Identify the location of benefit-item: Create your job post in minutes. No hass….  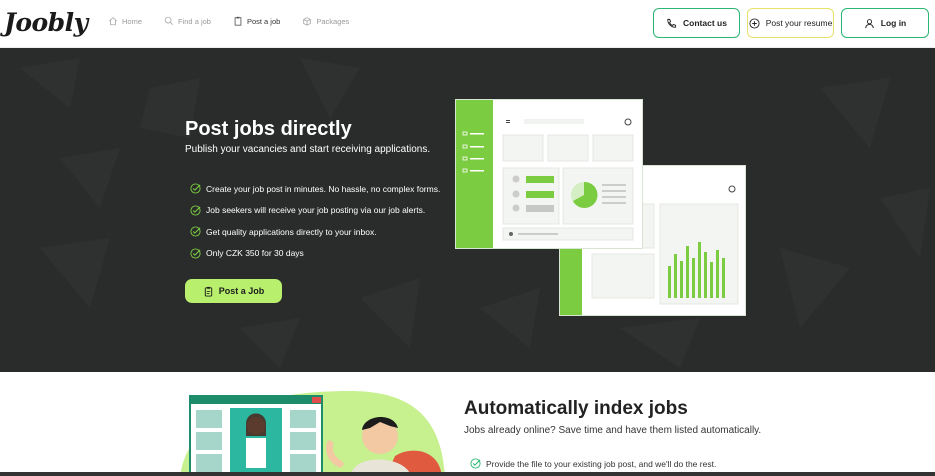
(315, 189).